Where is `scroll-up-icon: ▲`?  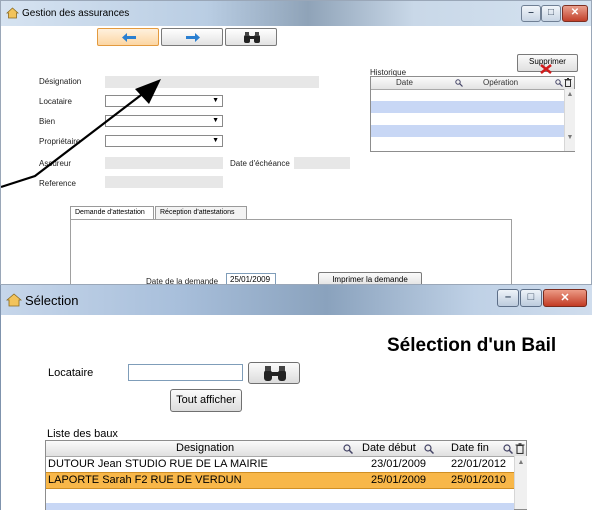 scroll-up-icon: ▲ is located at coordinates (521, 462).